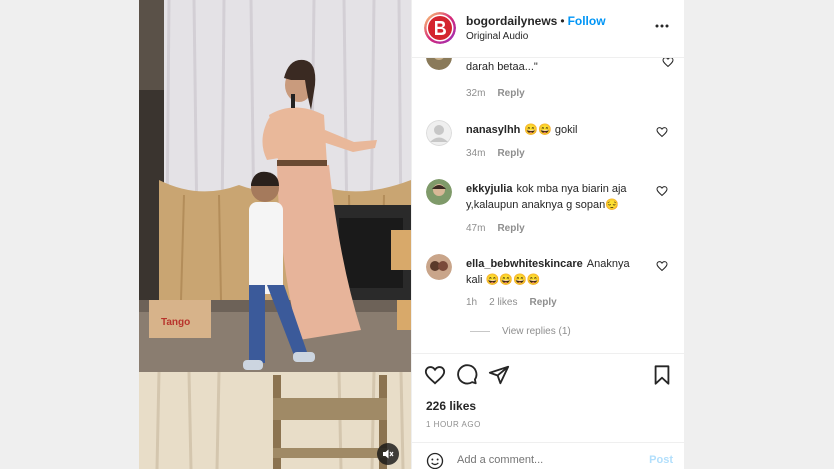  Describe the element at coordinates (524, 264) in the screenshot. I see `comment-username: ella_bebwhiteskincare` at that location.